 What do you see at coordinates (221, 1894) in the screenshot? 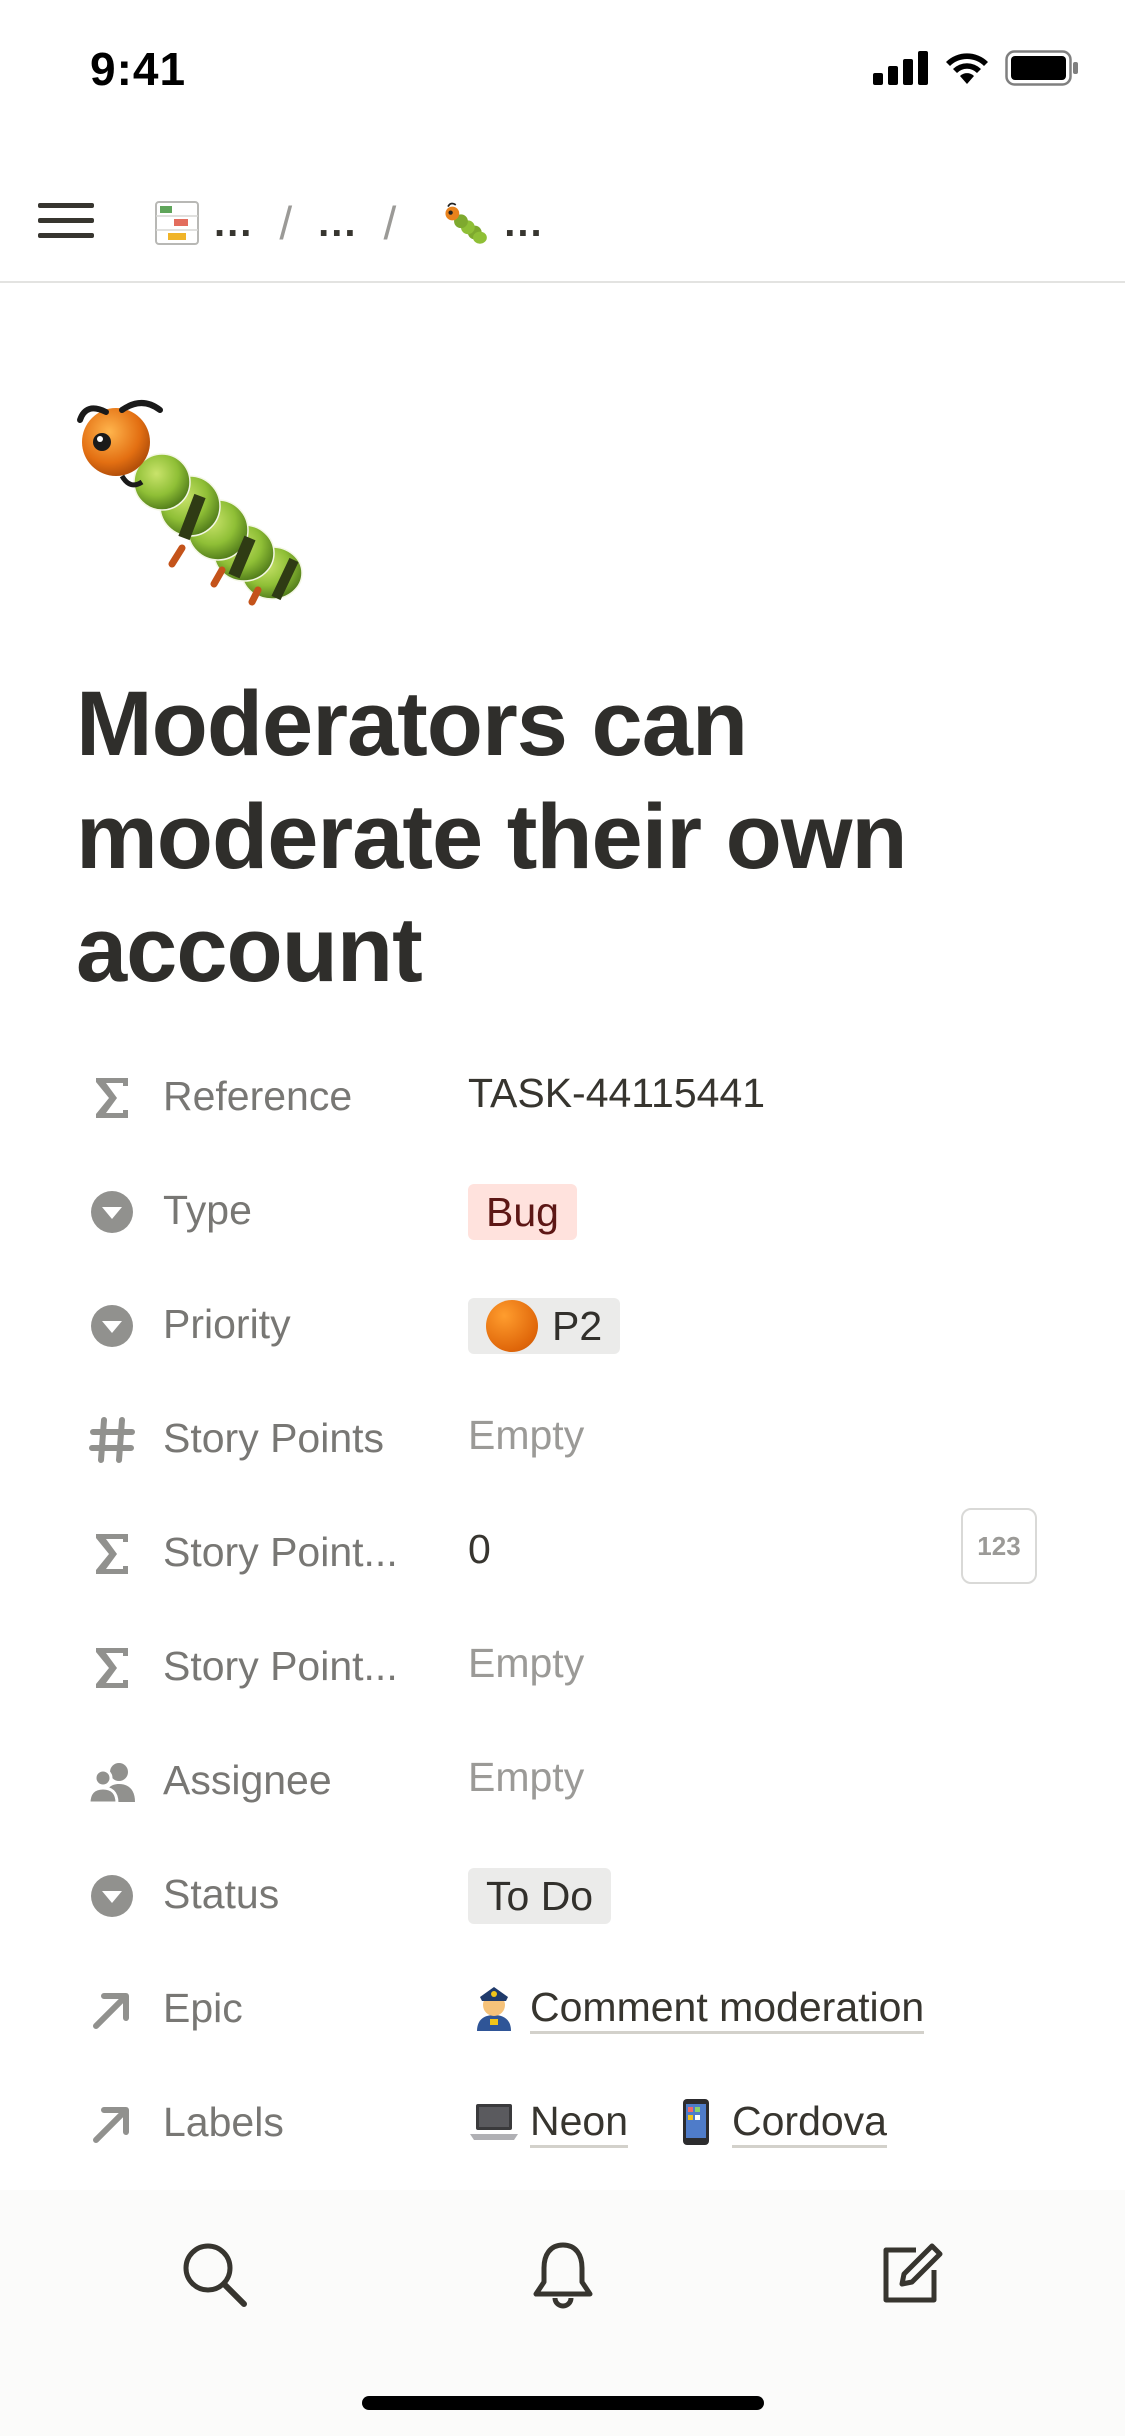
I see `property-label: Status` at bounding box center [221, 1894].